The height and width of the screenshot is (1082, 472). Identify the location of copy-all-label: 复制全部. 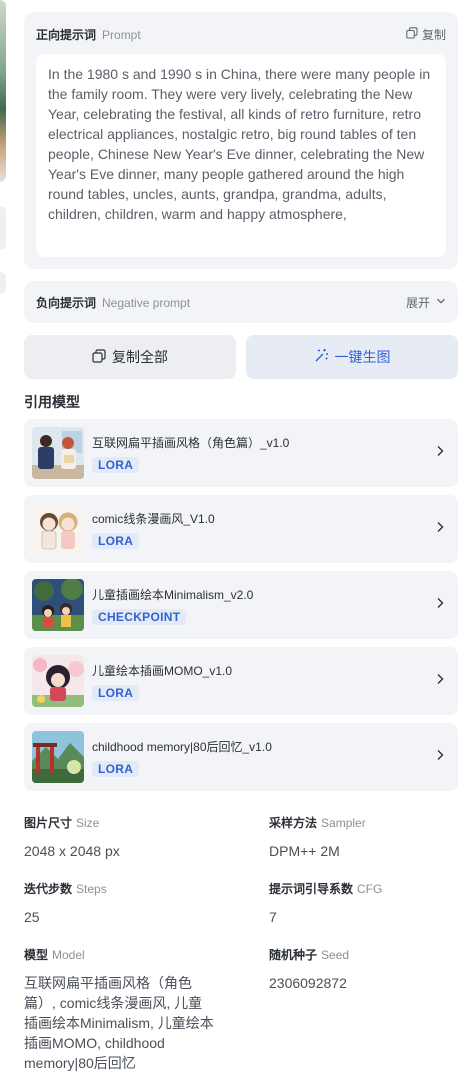
(140, 357).